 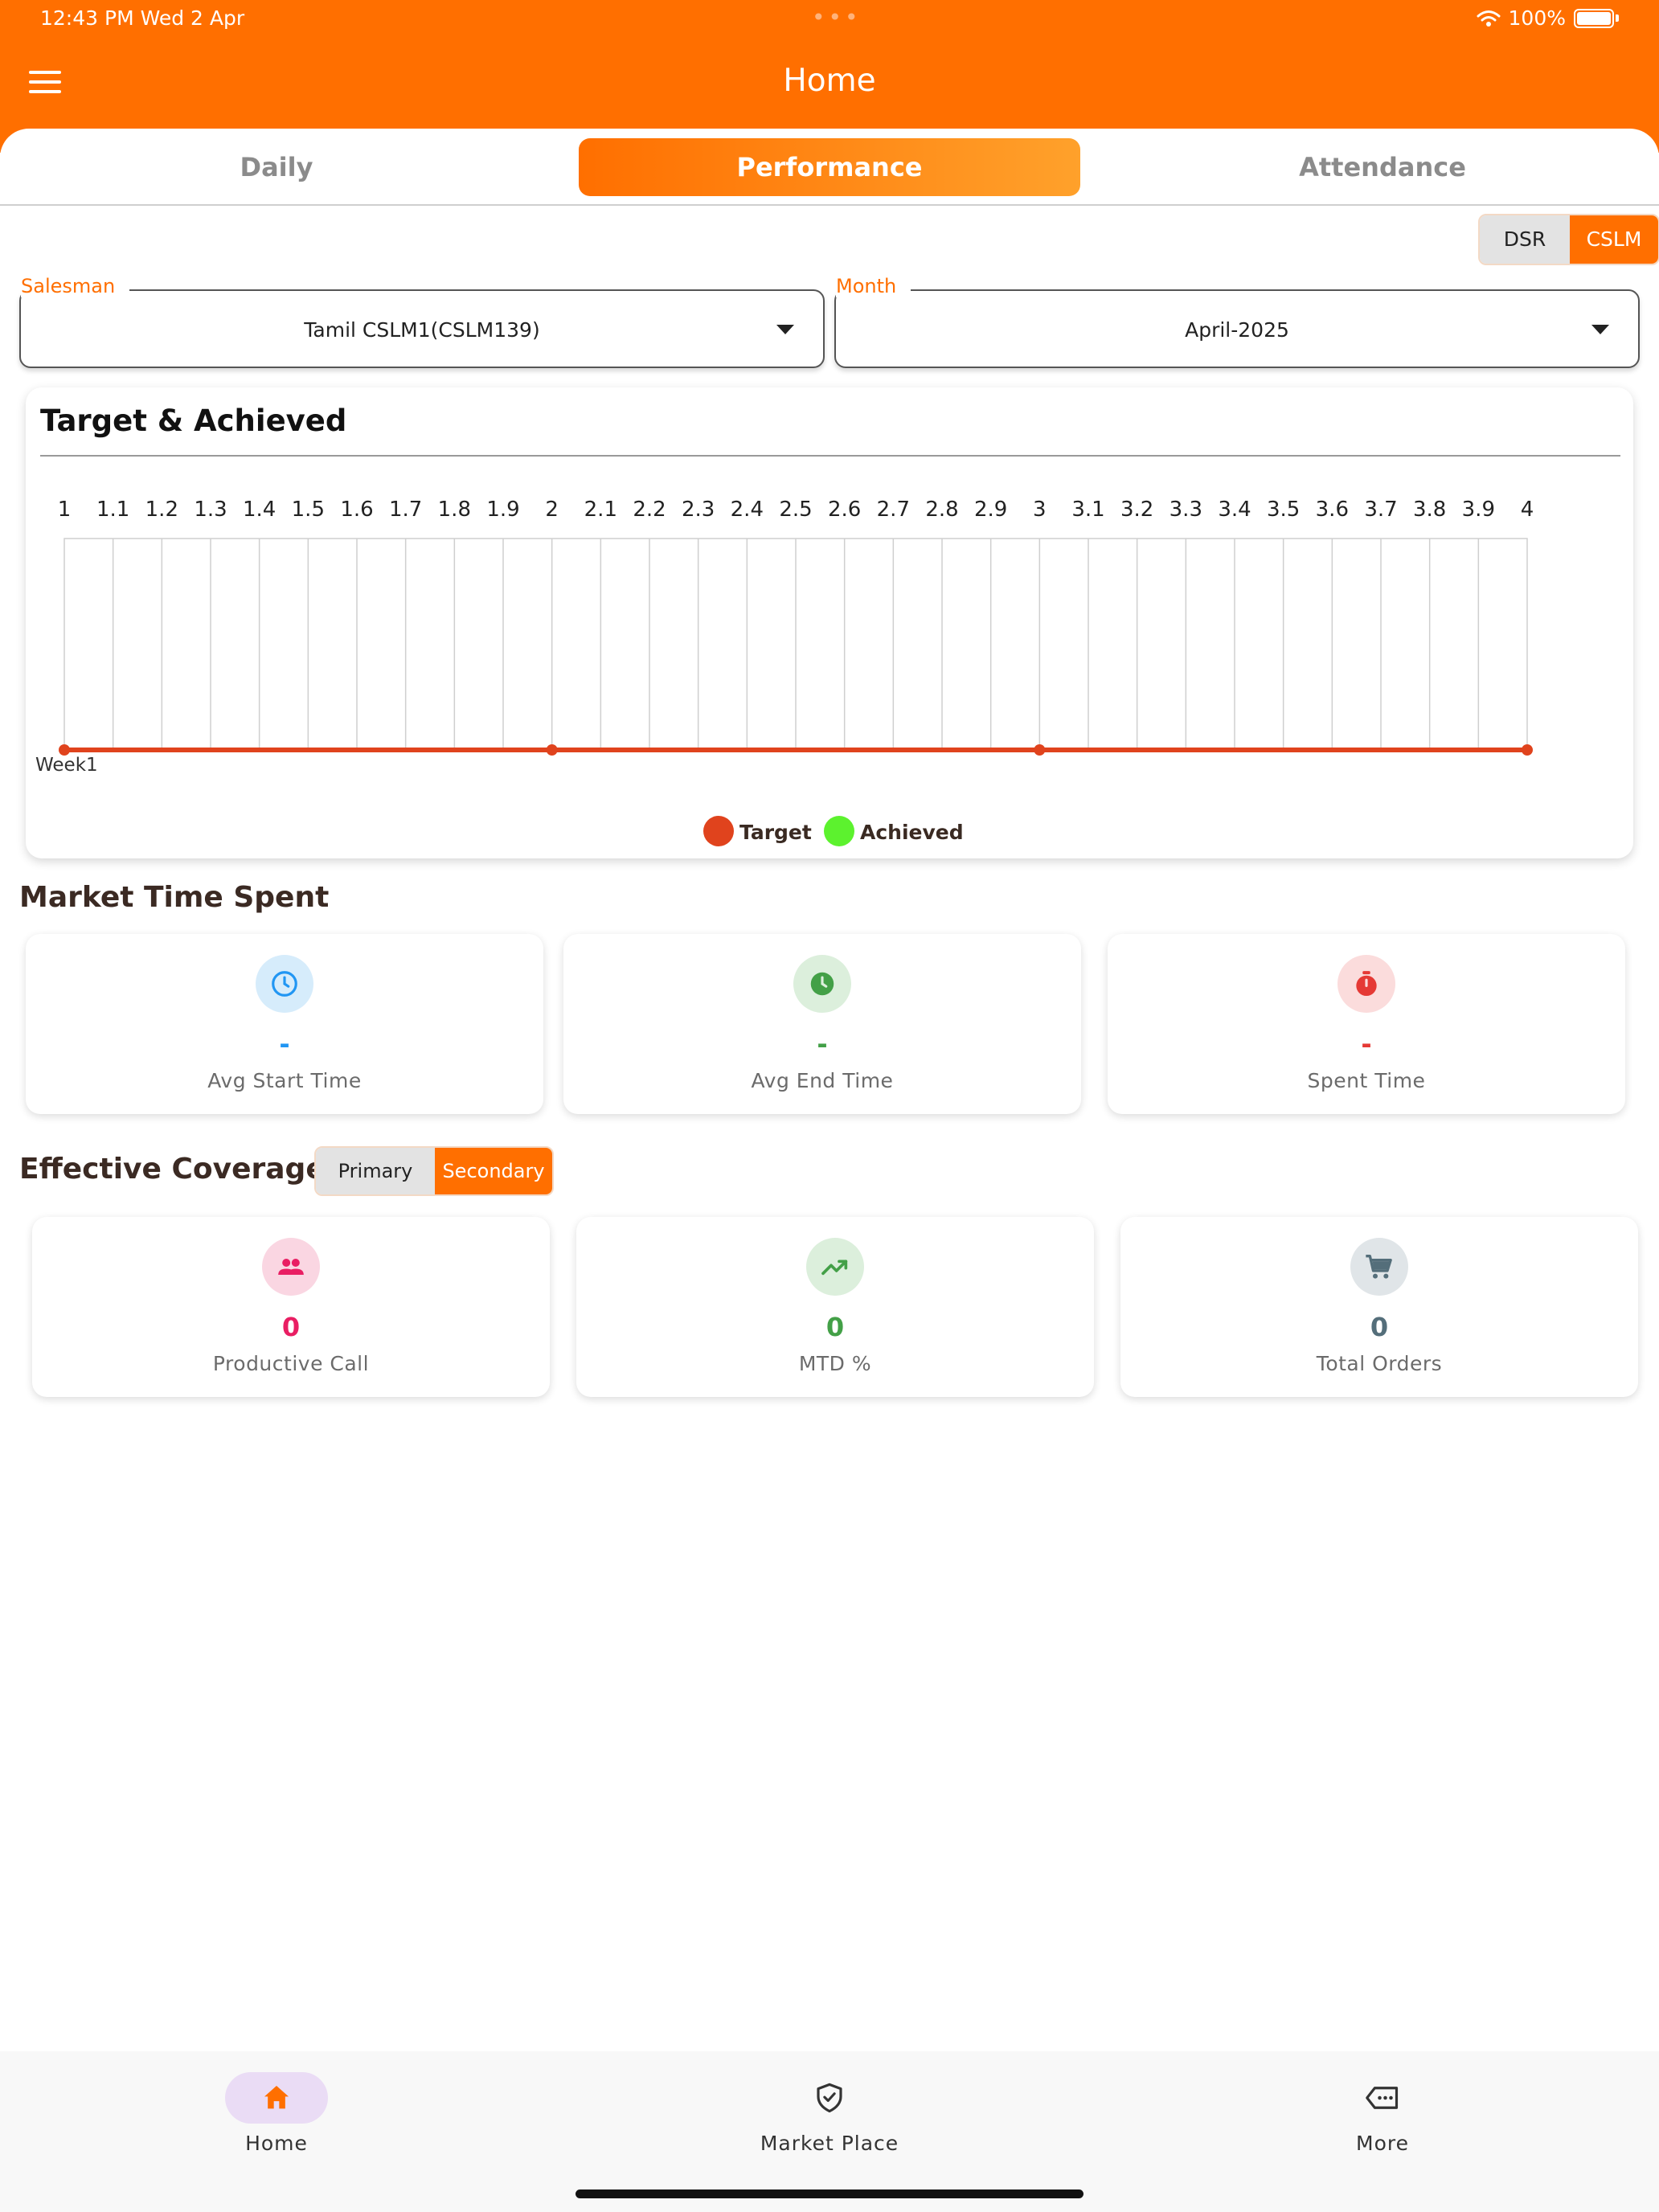 What do you see at coordinates (284, 1080) in the screenshot?
I see `avg-start-time-label: Avg Start Time` at bounding box center [284, 1080].